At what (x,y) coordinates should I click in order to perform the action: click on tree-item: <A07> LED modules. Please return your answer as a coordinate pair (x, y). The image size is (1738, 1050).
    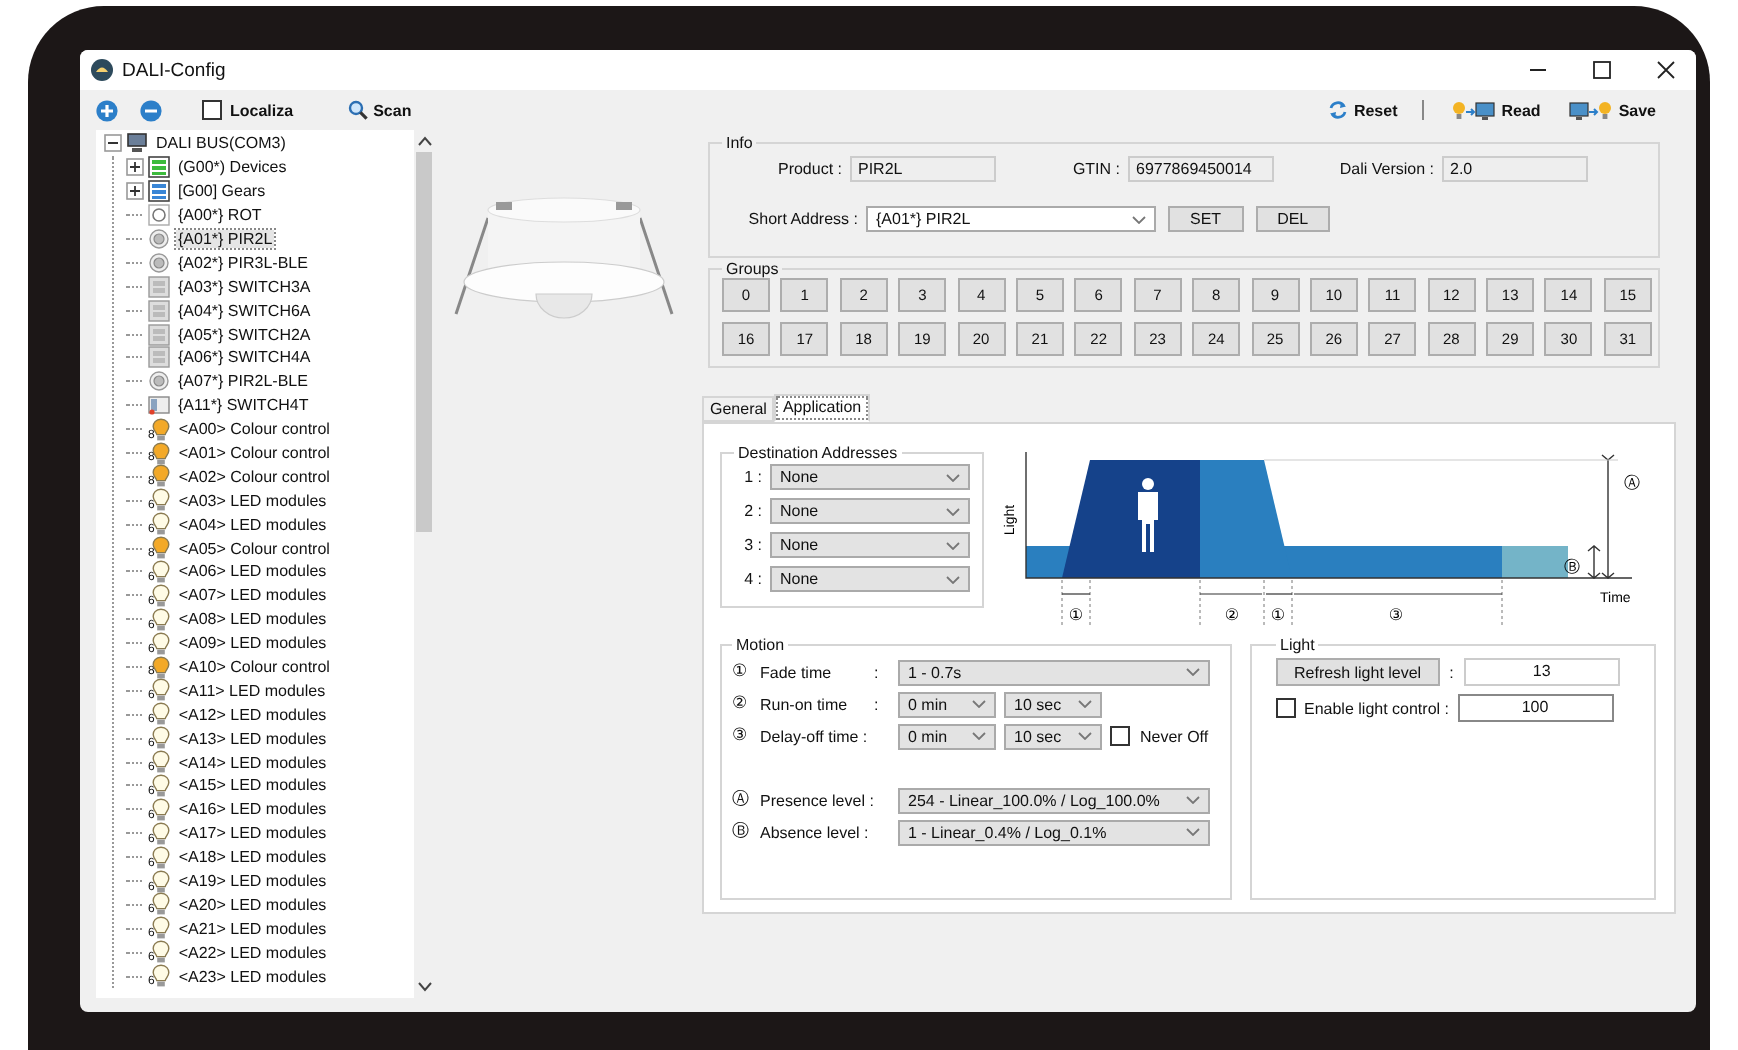
    Looking at the image, I should click on (252, 595).